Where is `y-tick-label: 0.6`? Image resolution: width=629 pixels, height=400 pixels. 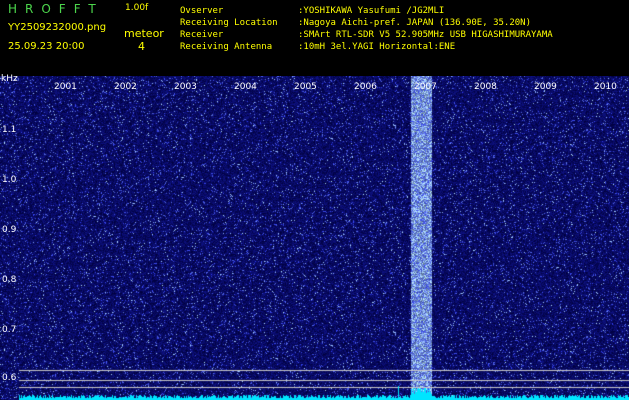 y-tick-label: 0.6 is located at coordinates (9, 378).